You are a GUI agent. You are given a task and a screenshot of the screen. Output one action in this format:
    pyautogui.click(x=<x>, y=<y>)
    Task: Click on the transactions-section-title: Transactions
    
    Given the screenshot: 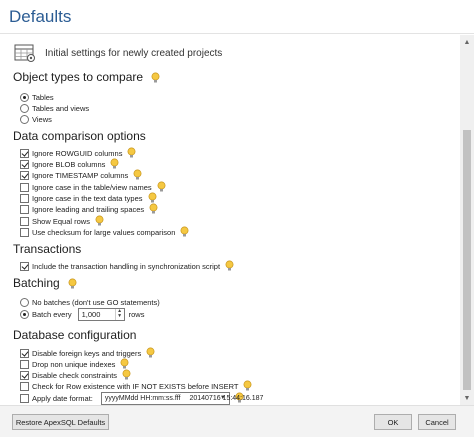 What is the action you would take?
    pyautogui.click(x=47, y=249)
    